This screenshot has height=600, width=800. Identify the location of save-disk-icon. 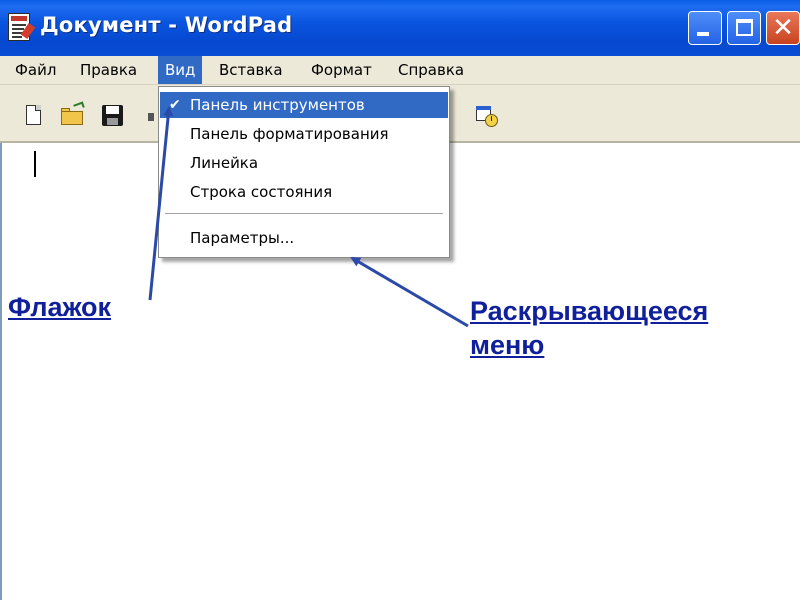
(113, 116).